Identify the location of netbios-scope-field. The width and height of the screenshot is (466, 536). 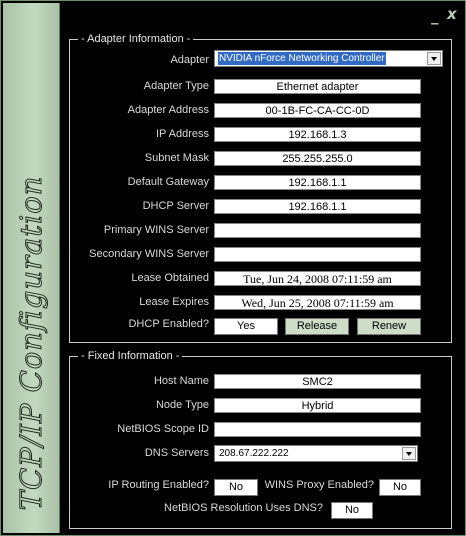
(317, 429).